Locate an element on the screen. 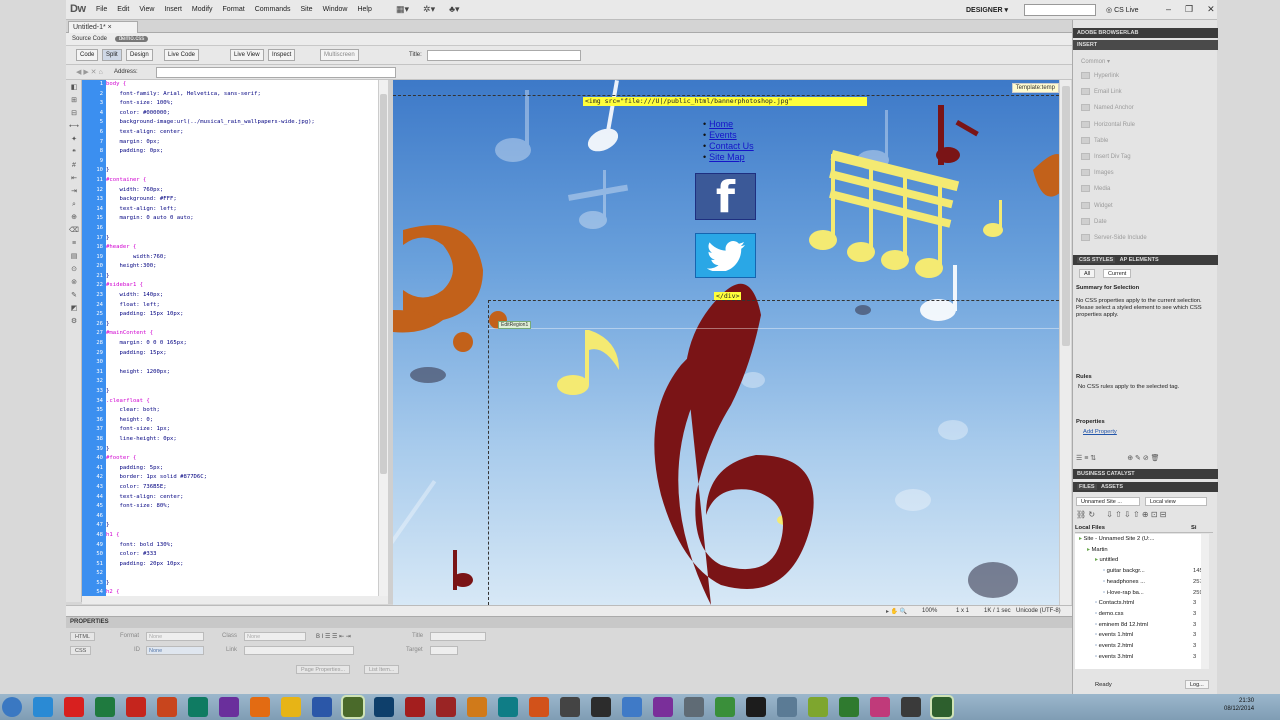 The image size is (1280, 720). code-line: background: #FFF; is located at coordinates (242, 200).